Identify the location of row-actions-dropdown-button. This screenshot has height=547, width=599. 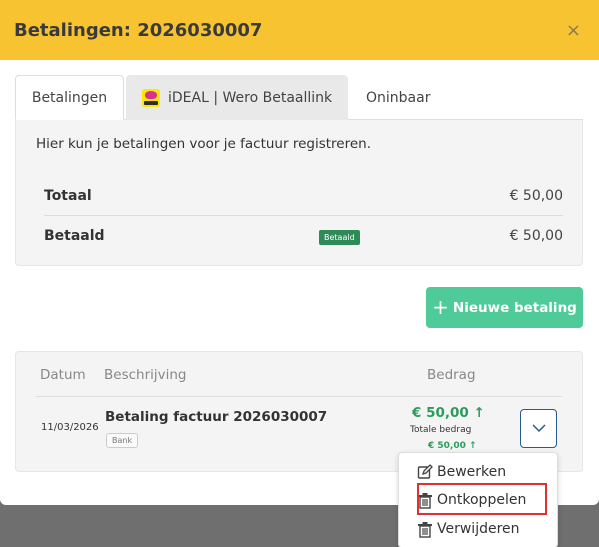
(538, 428).